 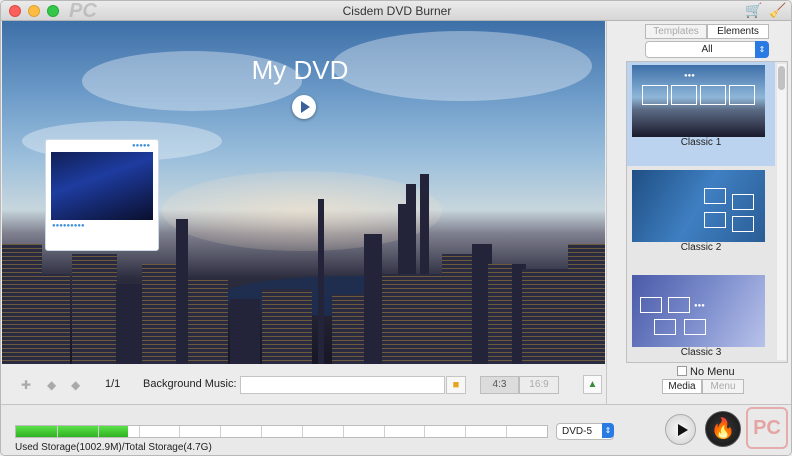 What do you see at coordinates (499, 385) in the screenshot?
I see `ratio-4-3-button: 4:3` at bounding box center [499, 385].